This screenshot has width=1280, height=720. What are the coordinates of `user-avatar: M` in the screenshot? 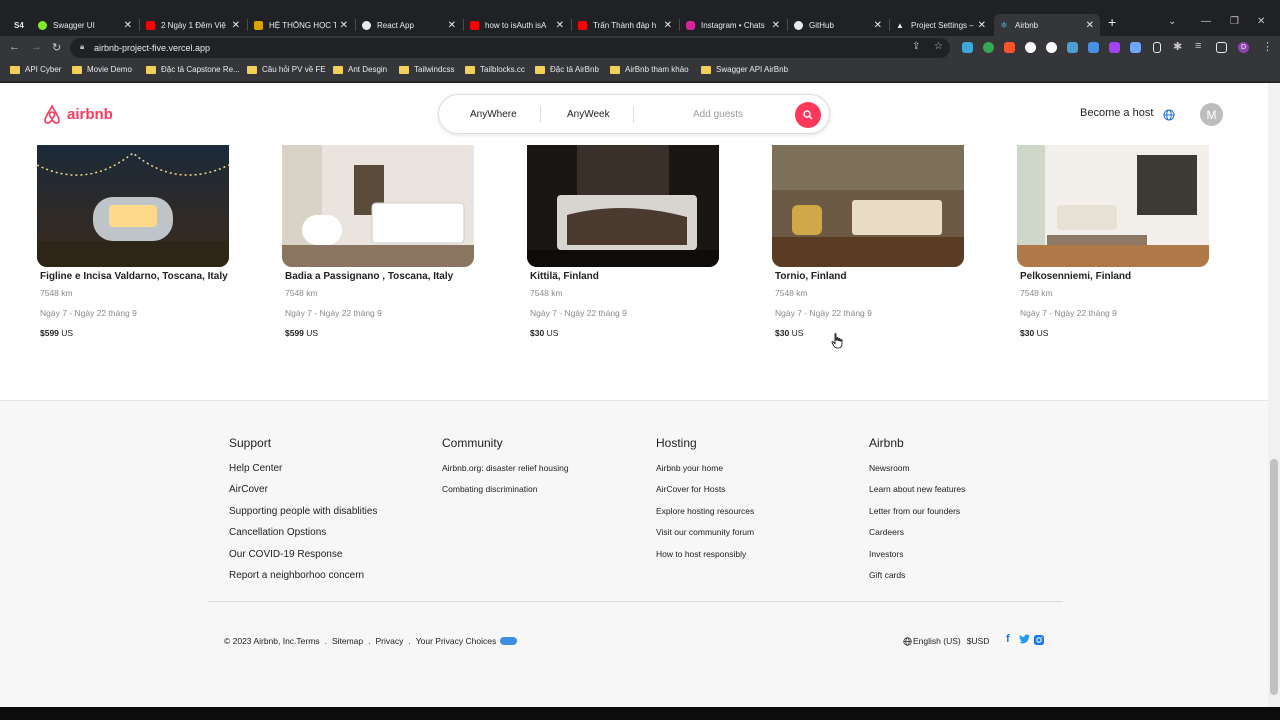 It's located at (1211, 114).